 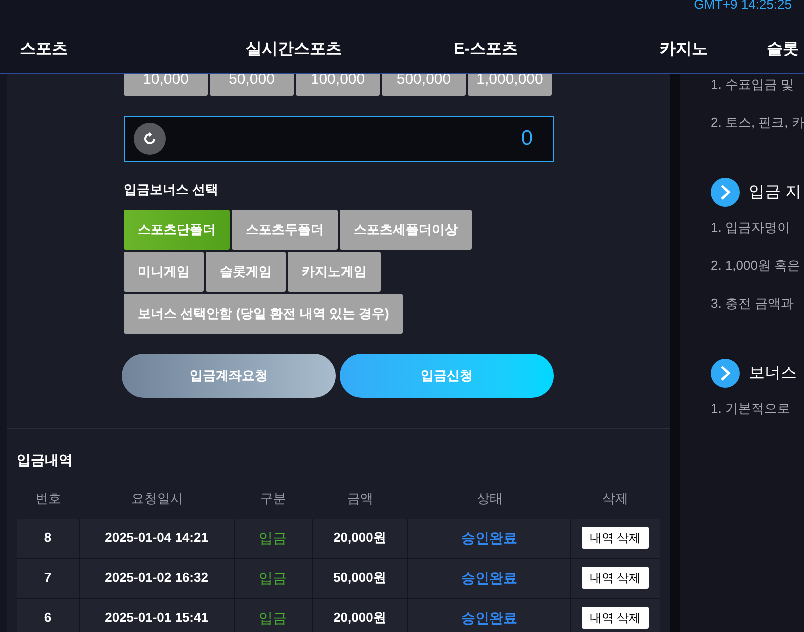 What do you see at coordinates (753, 304) in the screenshot?
I see `notice-text: 3. 충전 금액과` at bounding box center [753, 304].